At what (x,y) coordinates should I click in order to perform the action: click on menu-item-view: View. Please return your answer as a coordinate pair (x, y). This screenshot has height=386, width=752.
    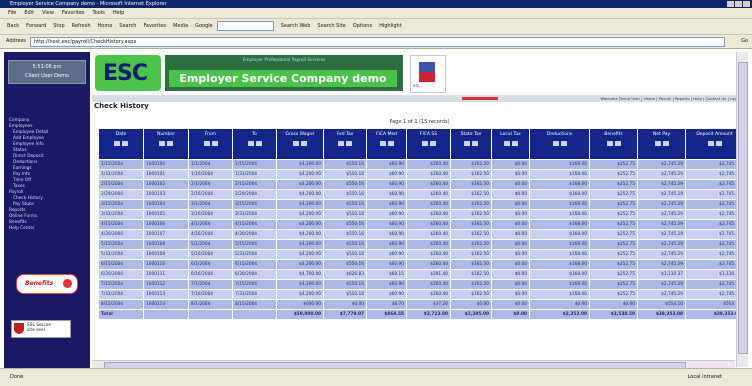
    Looking at the image, I should click on (48, 13).